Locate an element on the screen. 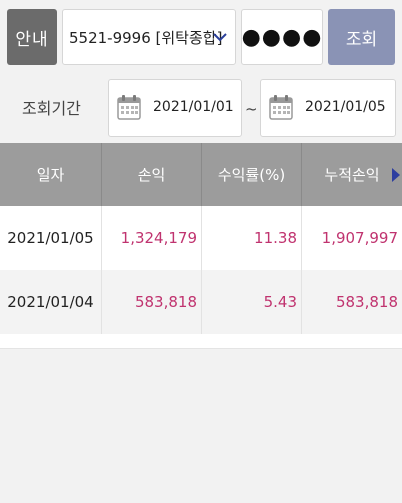 Image resolution: width=402 pixels, height=503 pixels. table-row: 2021/01/04 583,818 5.43 583,818 is located at coordinates (201, 302).